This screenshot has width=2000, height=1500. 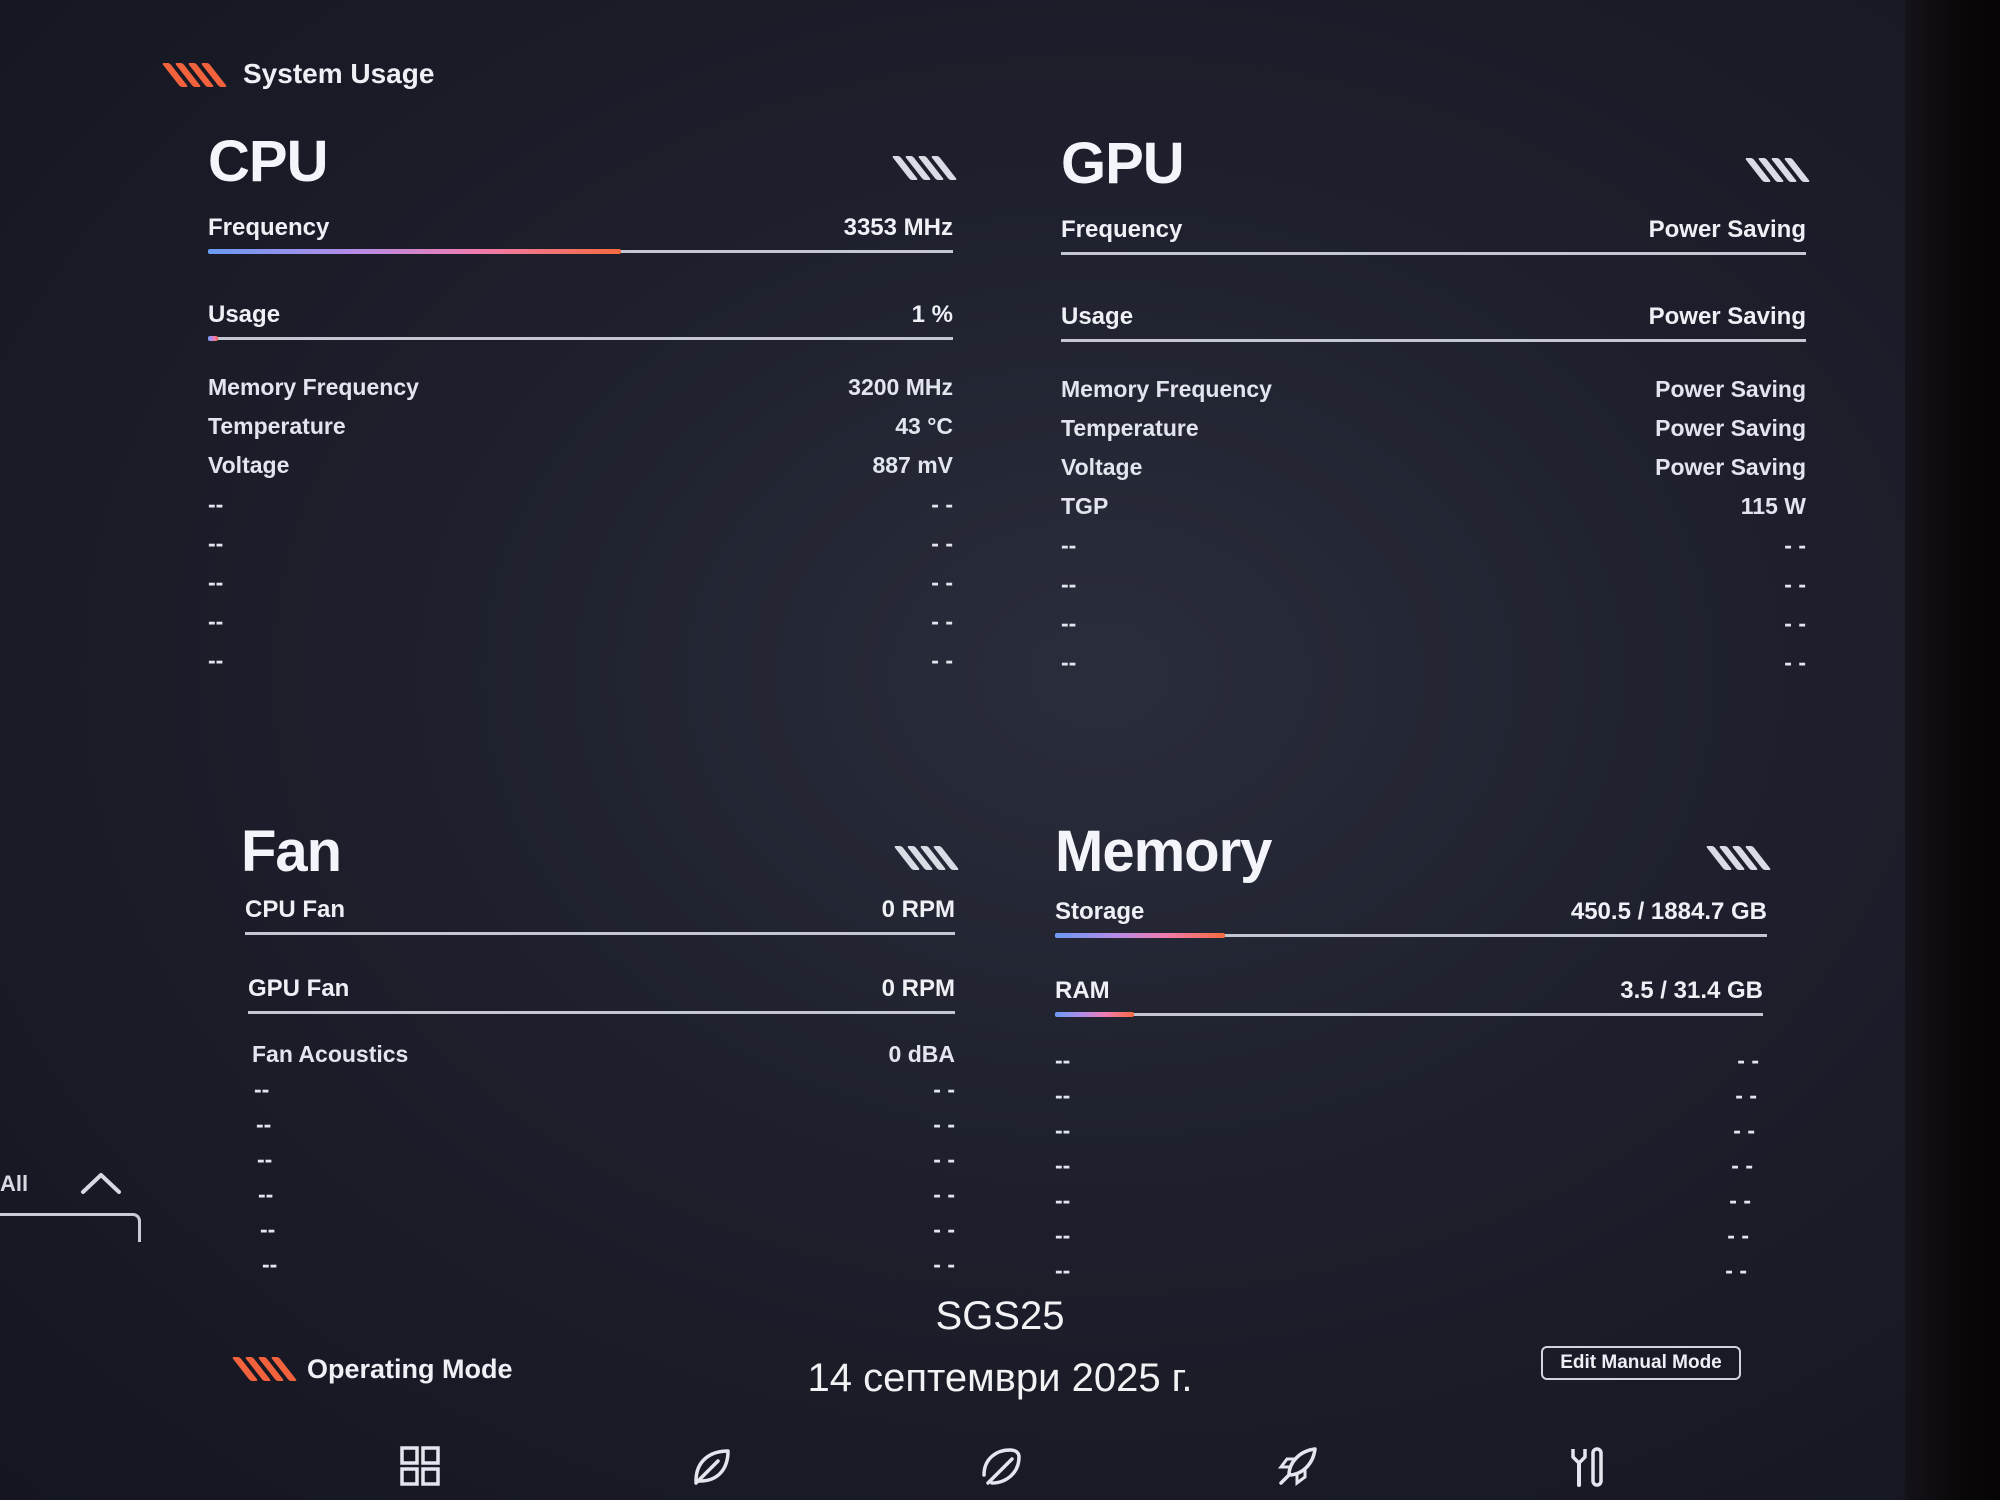 What do you see at coordinates (921, 1054) in the screenshot?
I see `fan-stat-value: 0 dBA` at bounding box center [921, 1054].